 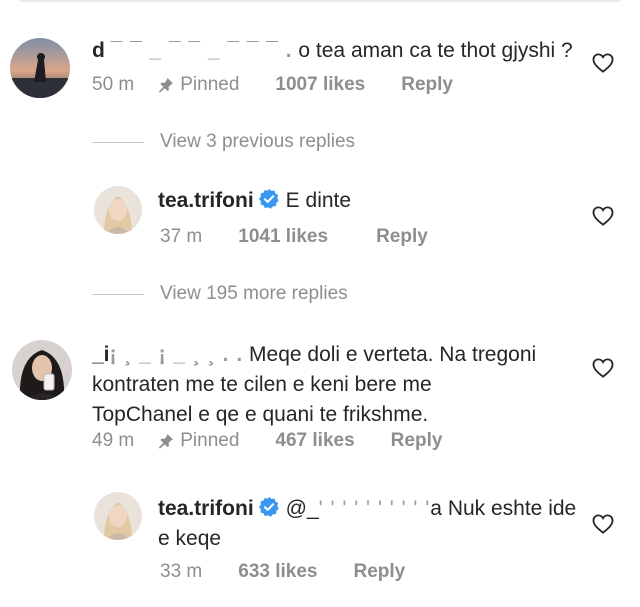 I want to click on comment-1-reply-button: Reply, so click(x=427, y=85).